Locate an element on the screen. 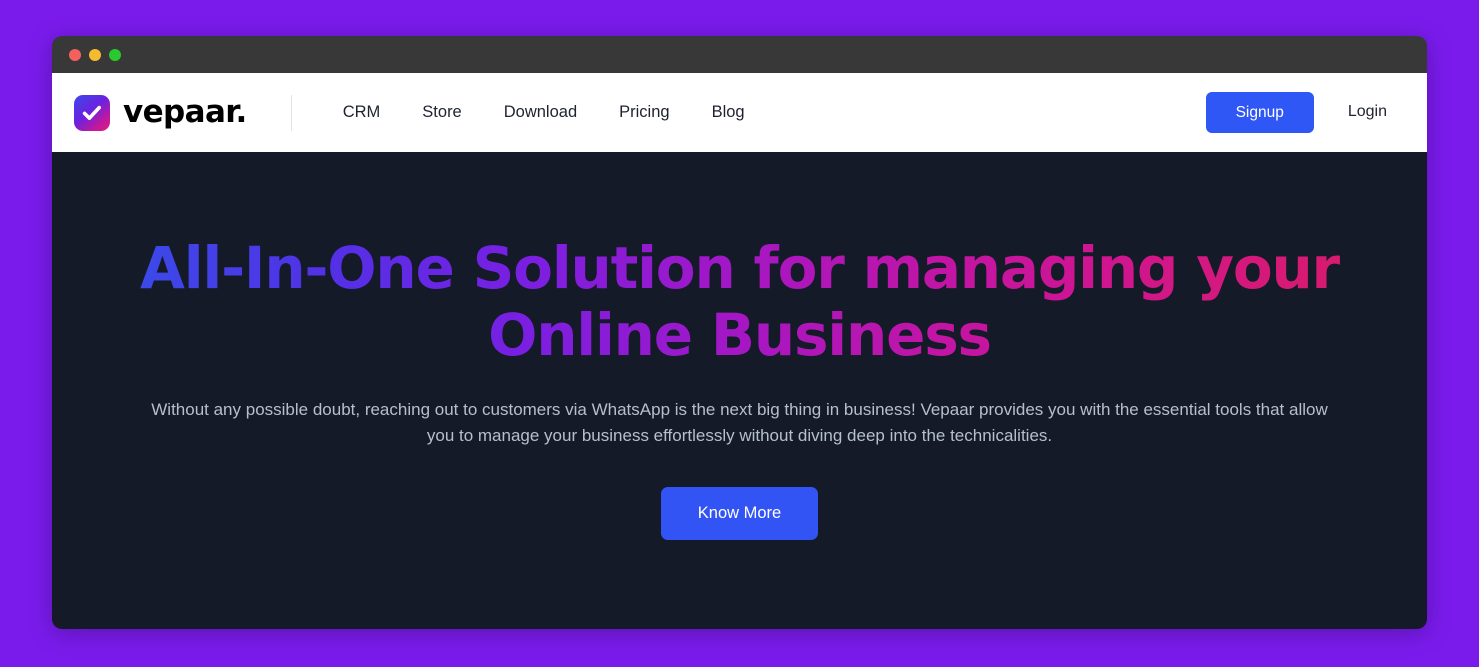 The height and width of the screenshot is (667, 1479). nav-item-blog: Blog is located at coordinates (728, 112).